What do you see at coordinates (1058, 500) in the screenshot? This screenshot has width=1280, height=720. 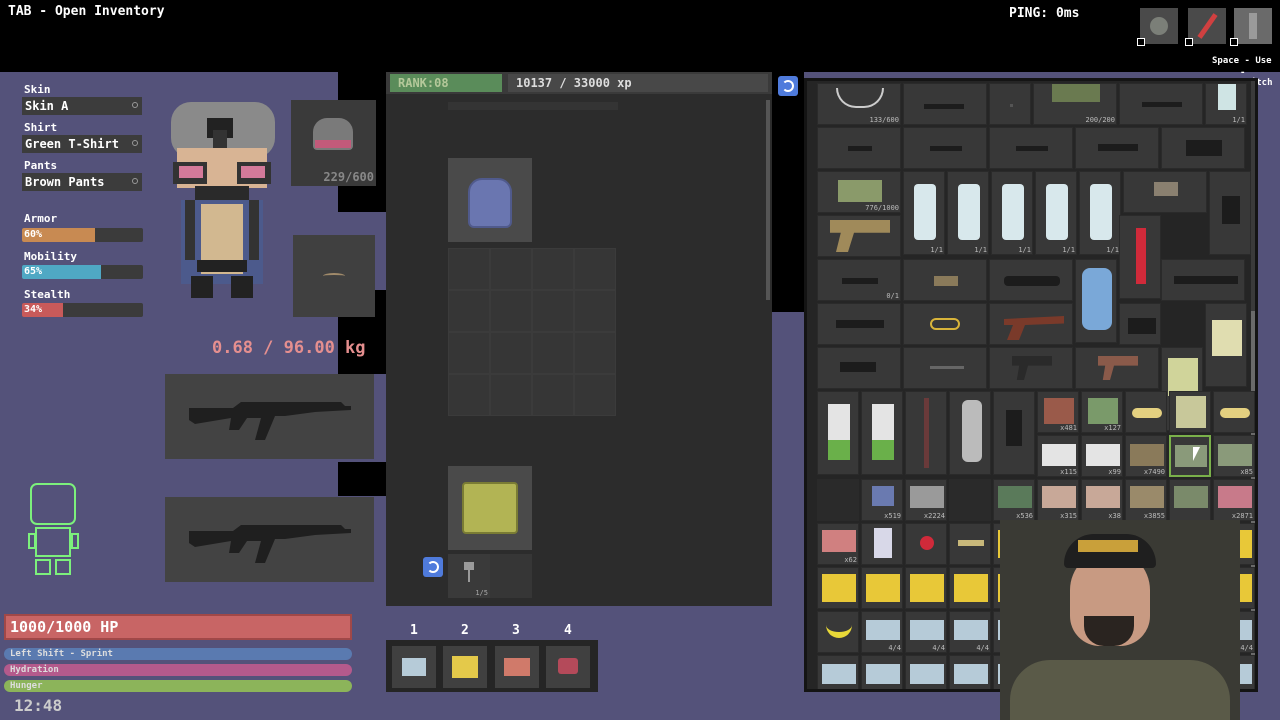 I see `inventory-item-ammo: x315` at bounding box center [1058, 500].